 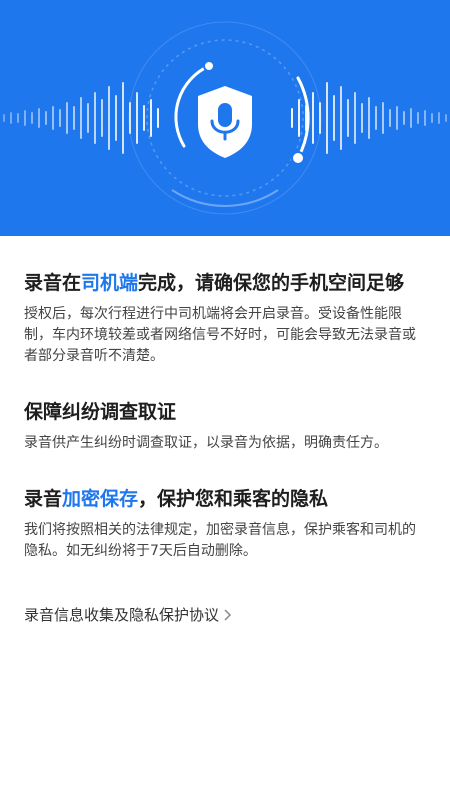 What do you see at coordinates (100, 499) in the screenshot?
I see `highlight-encrypted: 加密保存` at bounding box center [100, 499].